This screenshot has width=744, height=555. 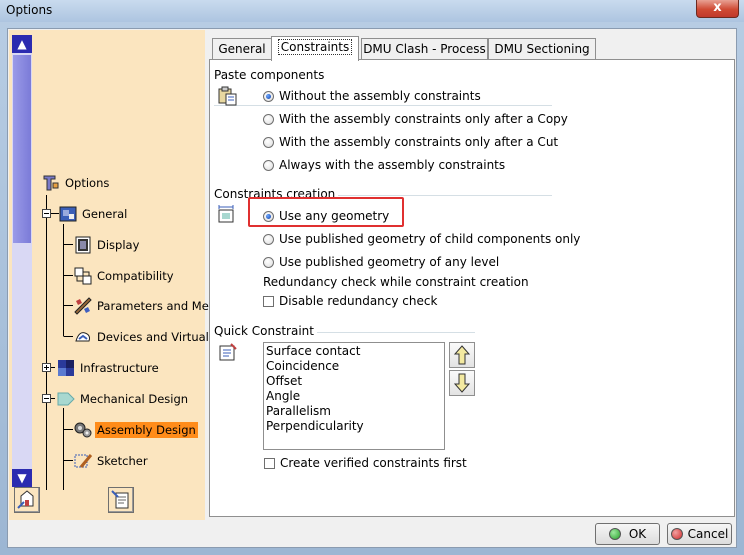 I want to click on tree-item-label: Options, so click(x=87, y=183).